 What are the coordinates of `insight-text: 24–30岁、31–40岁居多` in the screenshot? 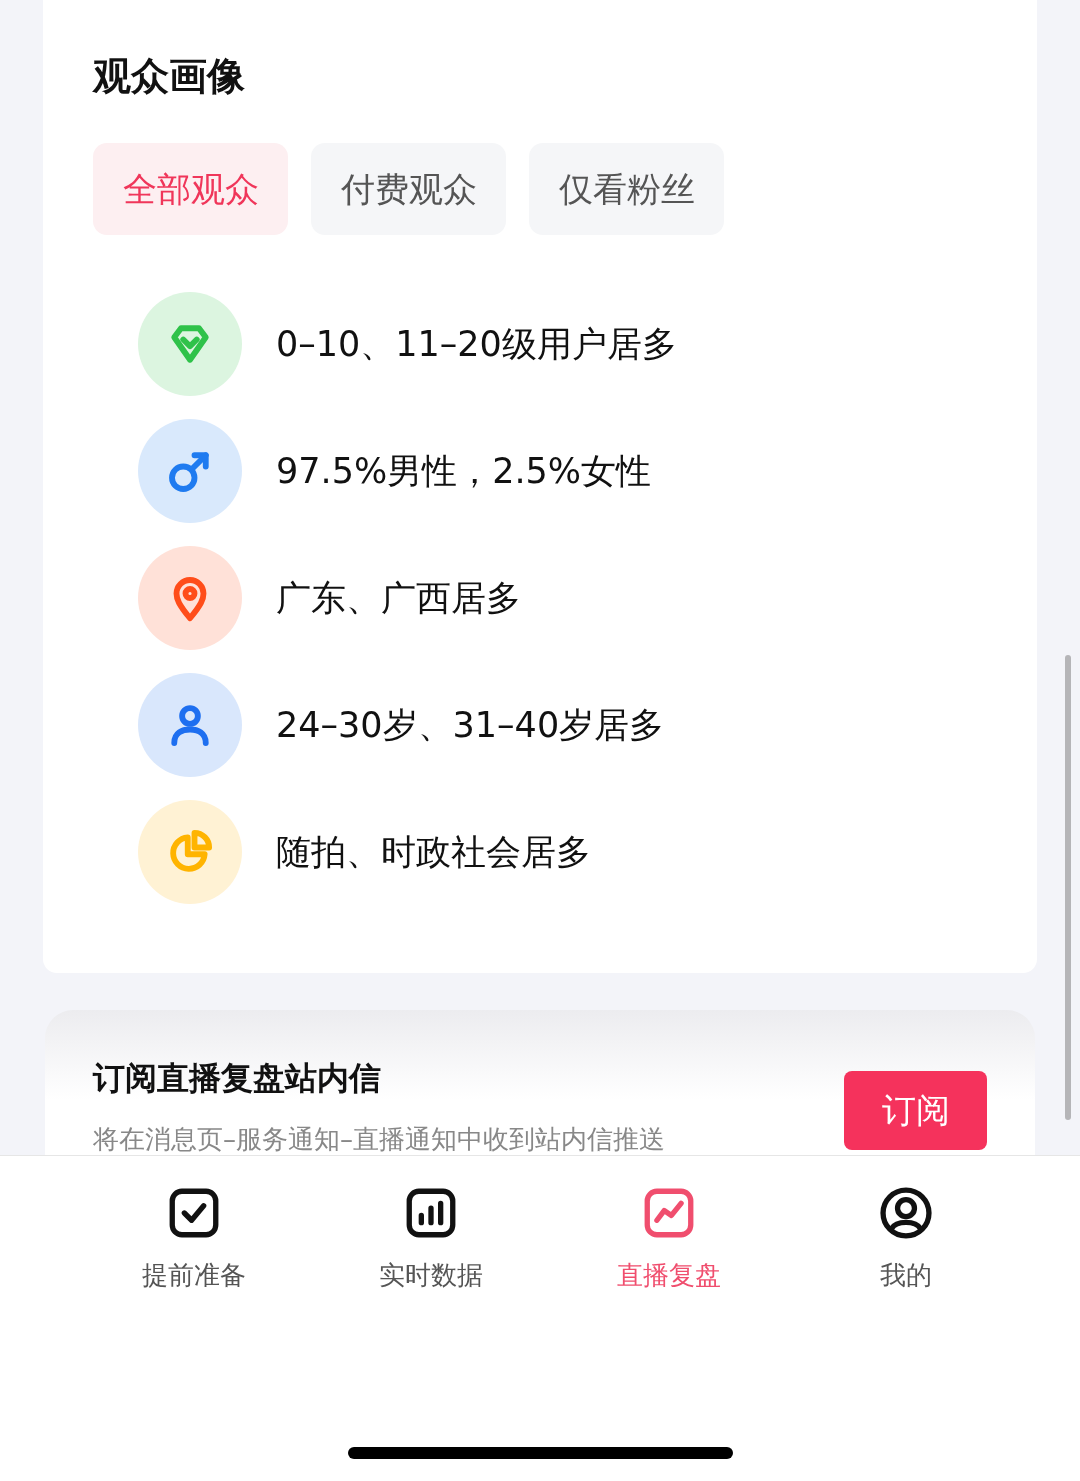 It's located at (470, 725).